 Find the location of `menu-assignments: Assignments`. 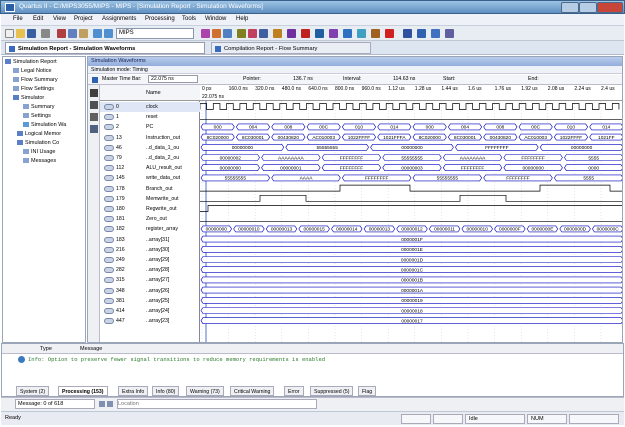

menu-assignments: Assignments is located at coordinates (119, 19).